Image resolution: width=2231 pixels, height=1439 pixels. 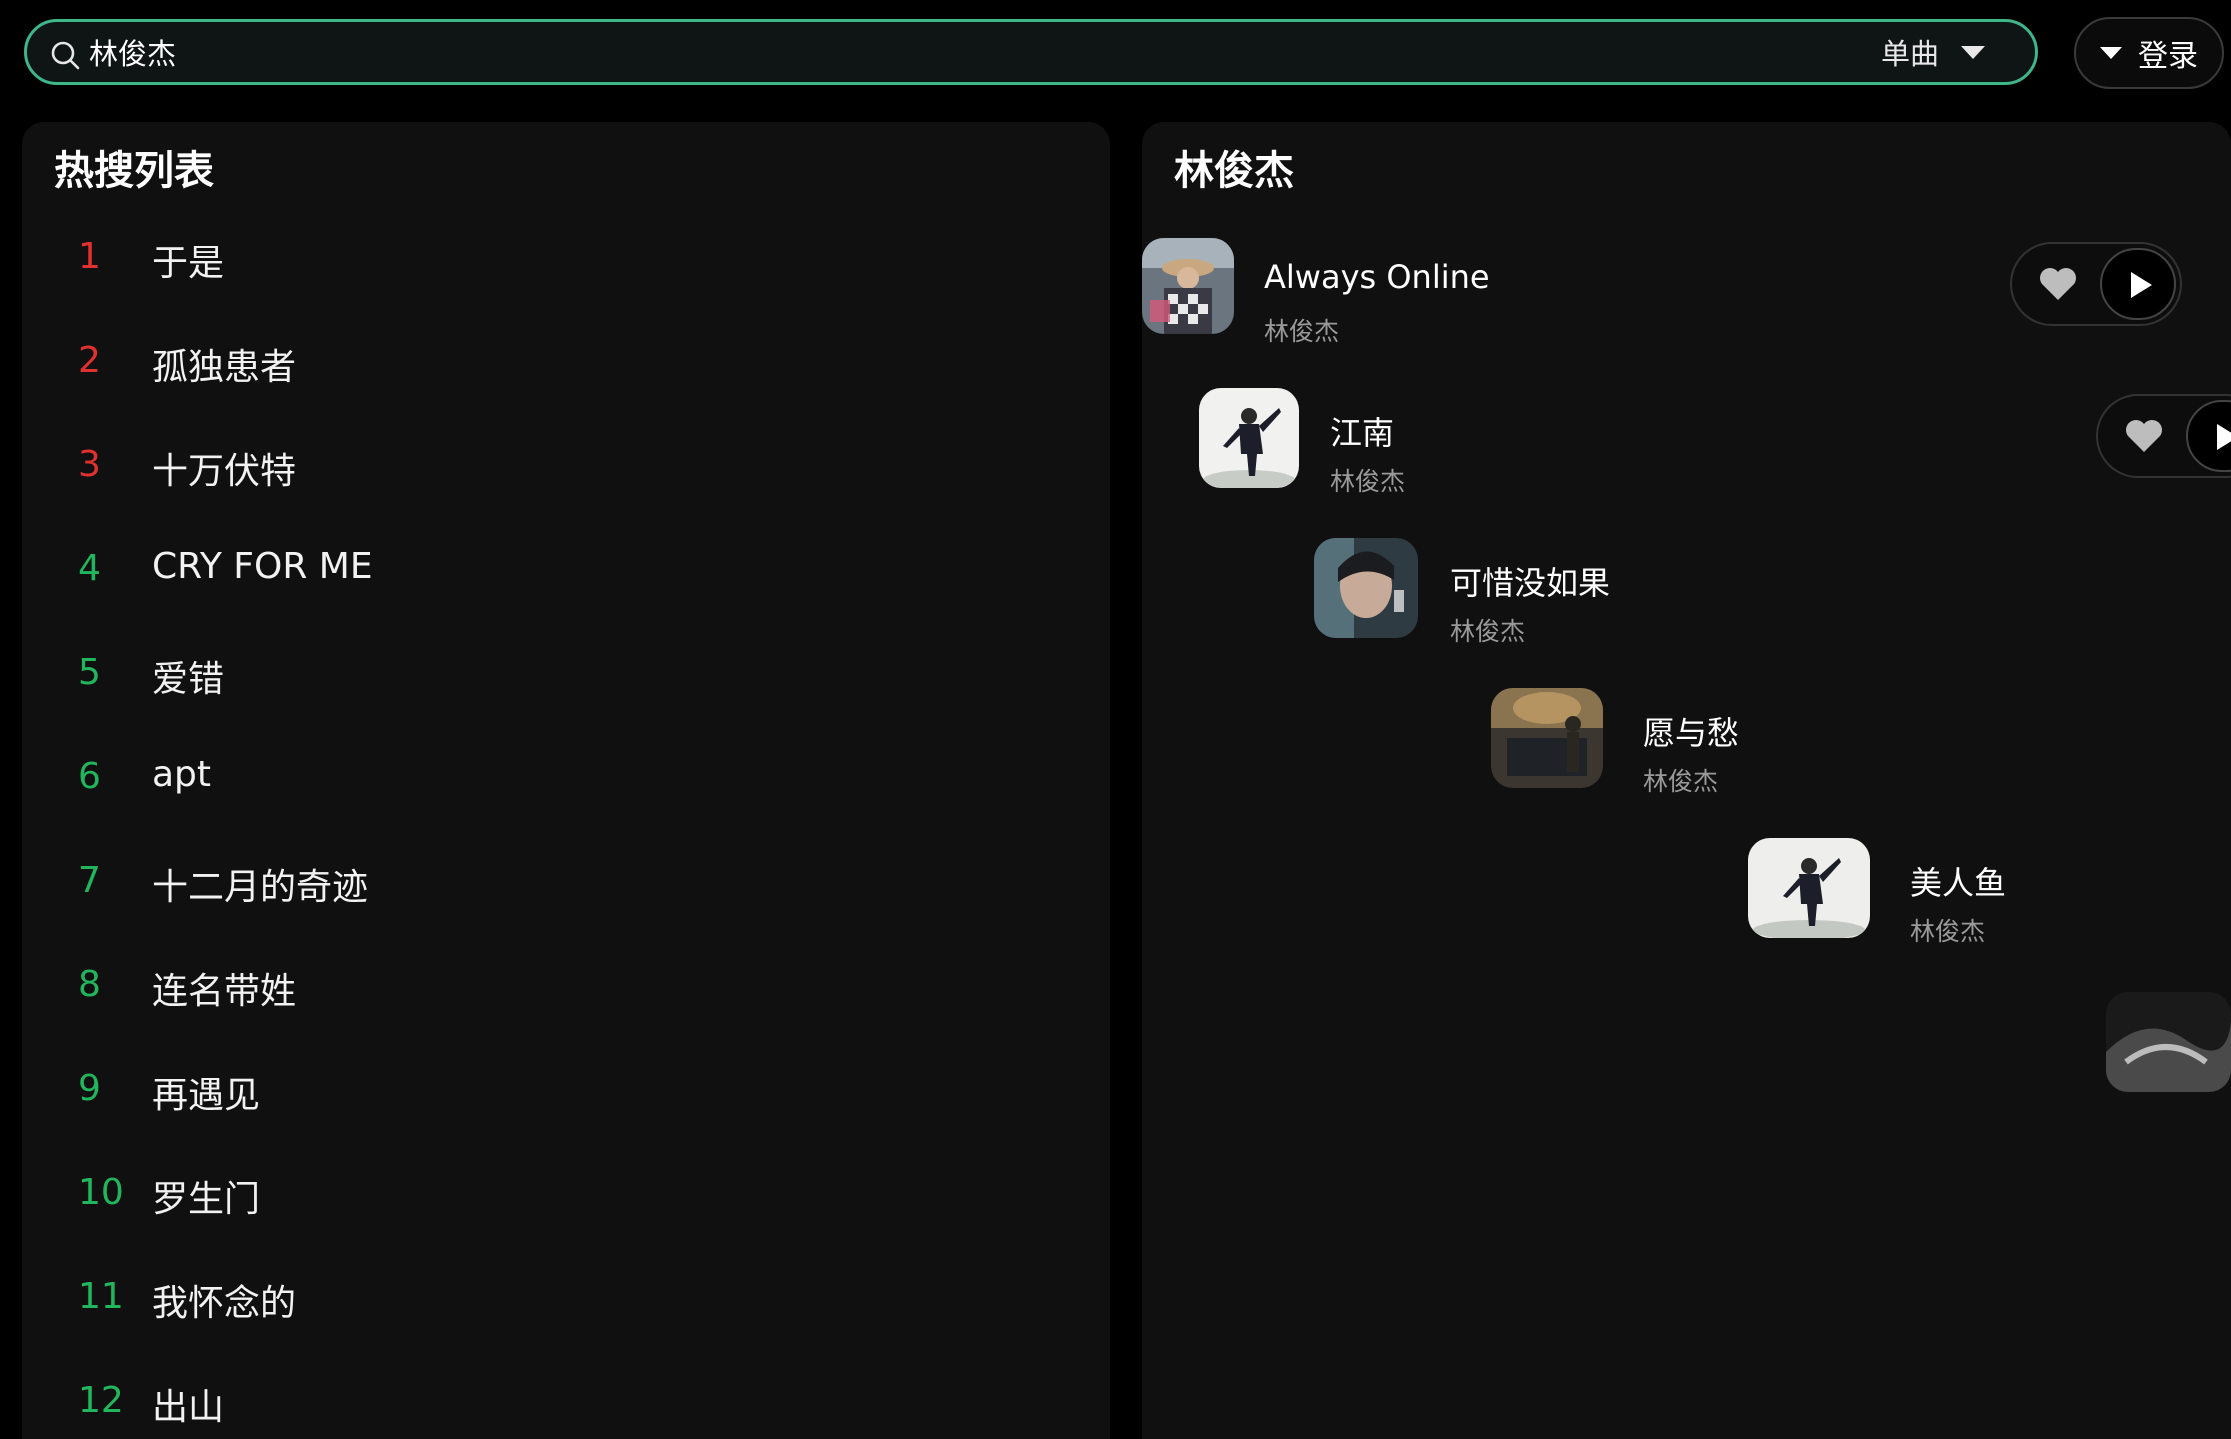 What do you see at coordinates (89, 568) in the screenshot?
I see `hot-rank: 4` at bounding box center [89, 568].